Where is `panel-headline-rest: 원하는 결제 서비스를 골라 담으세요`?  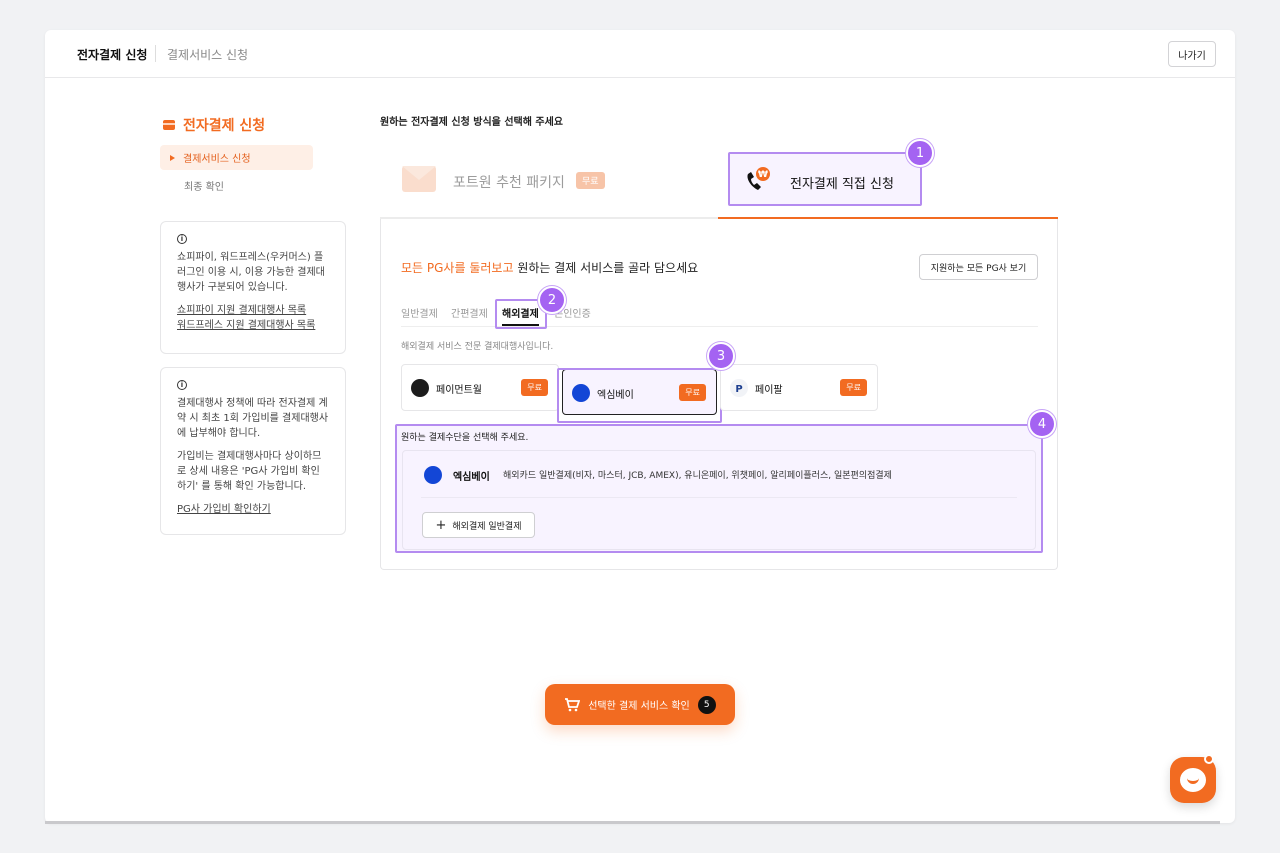 panel-headline-rest: 원하는 결제 서비스를 골라 담으세요 is located at coordinates (606, 268).